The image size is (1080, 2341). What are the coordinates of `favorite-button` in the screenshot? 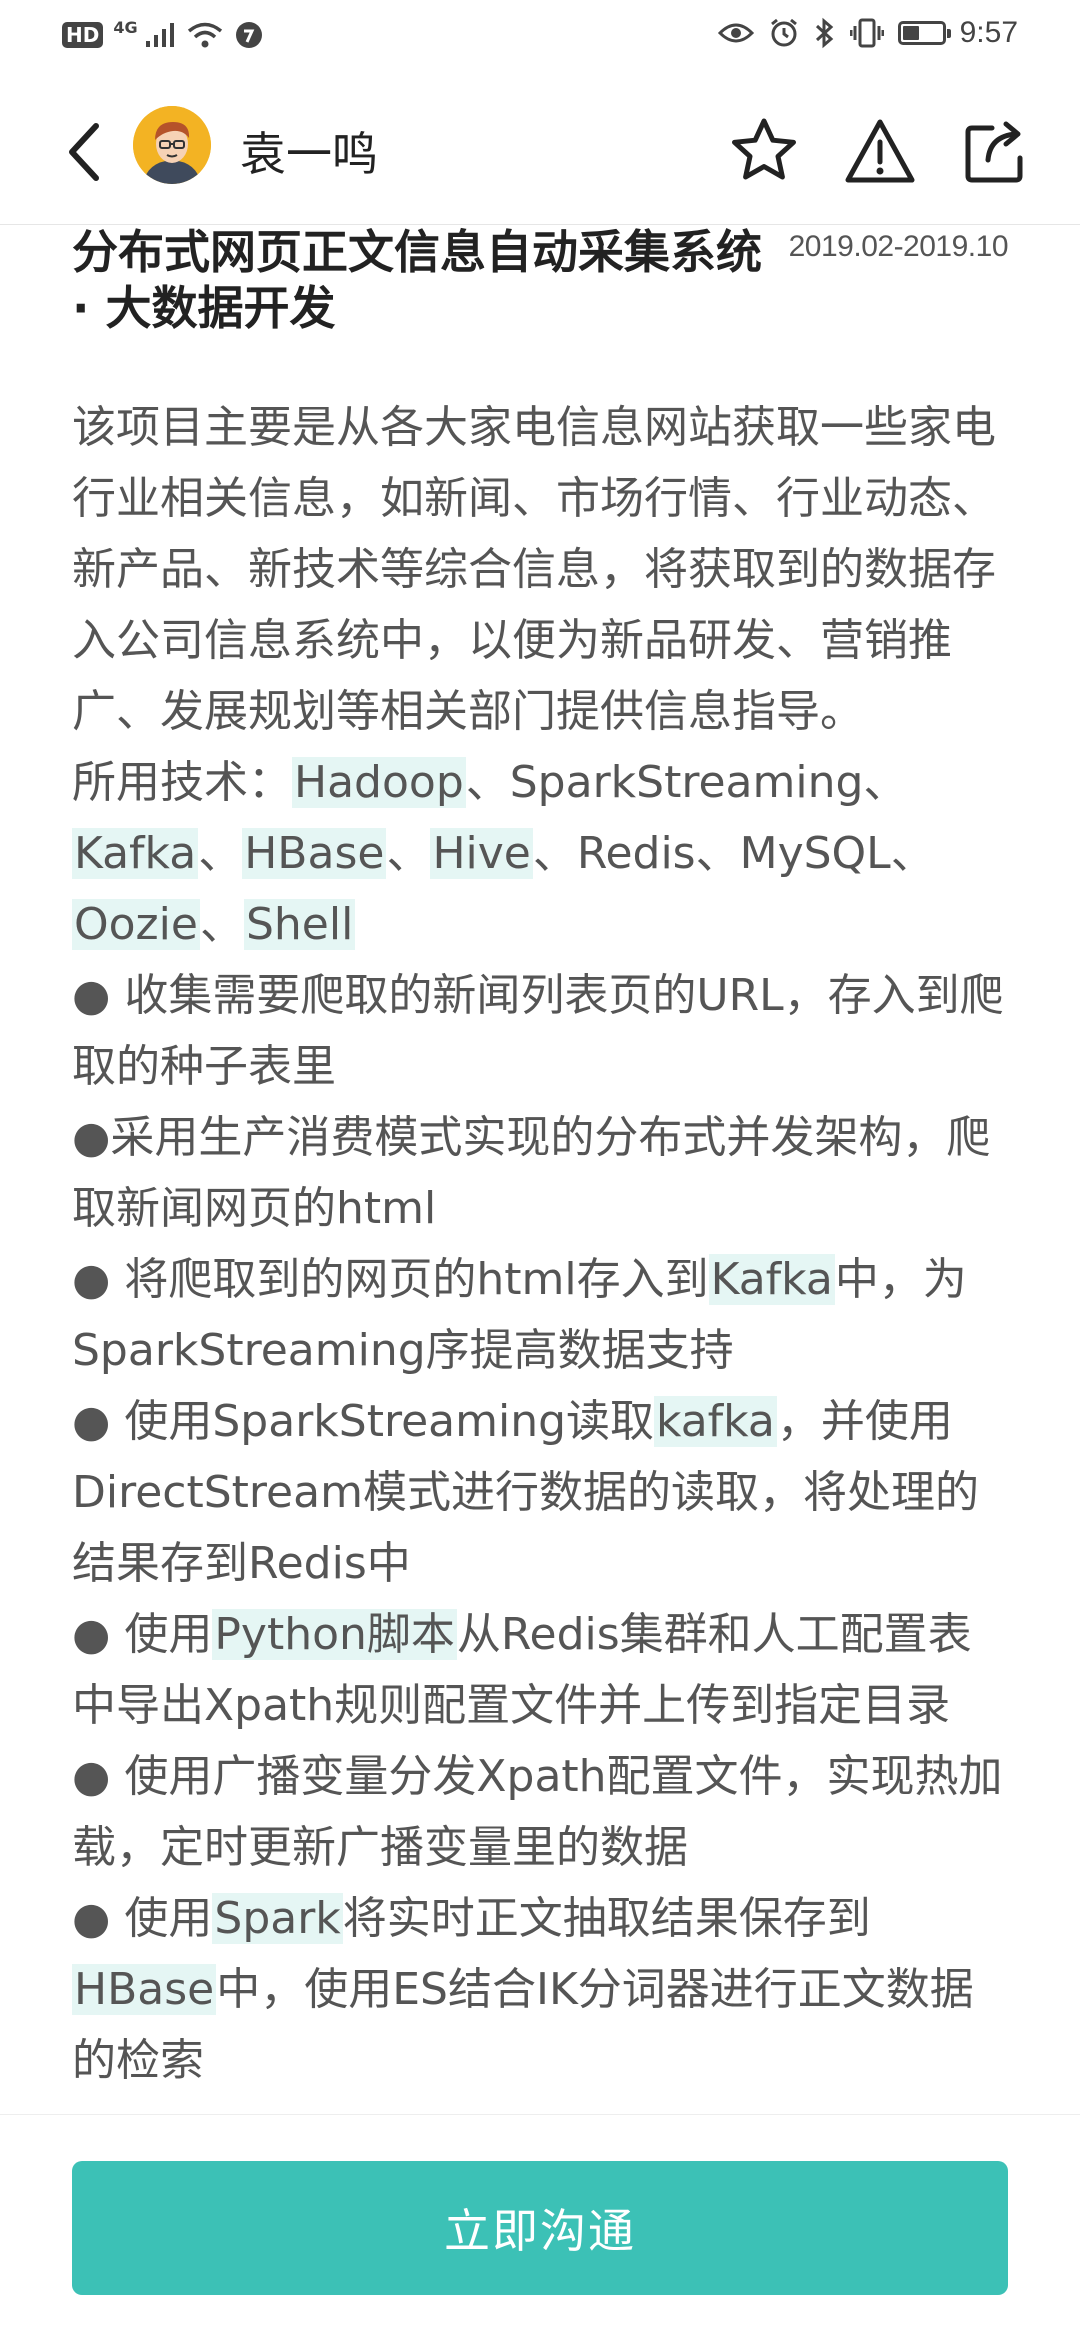 It's located at (764, 152).